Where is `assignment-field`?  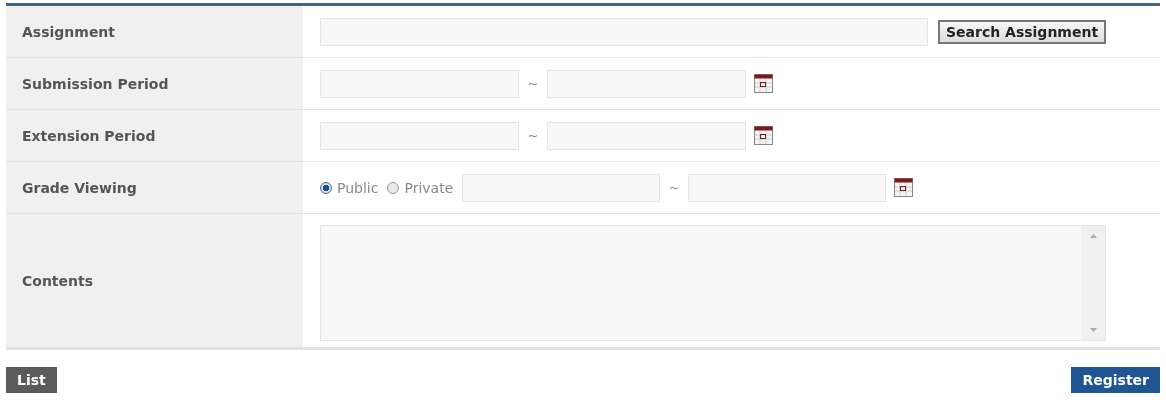
assignment-field is located at coordinates (624, 31).